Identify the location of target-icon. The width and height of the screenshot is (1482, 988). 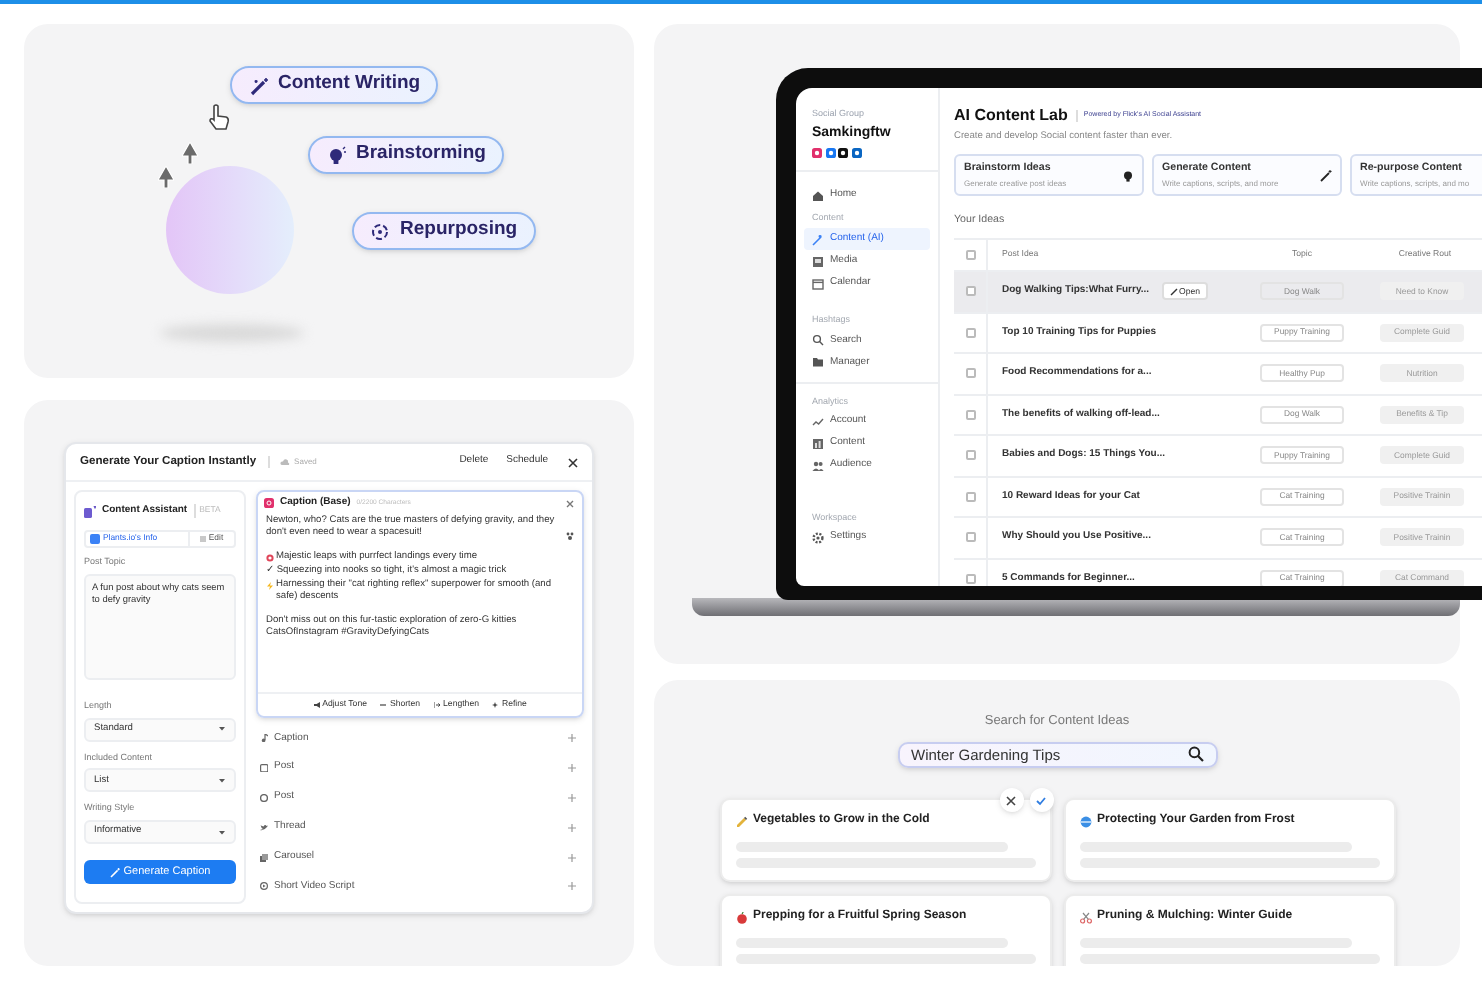
(270, 557).